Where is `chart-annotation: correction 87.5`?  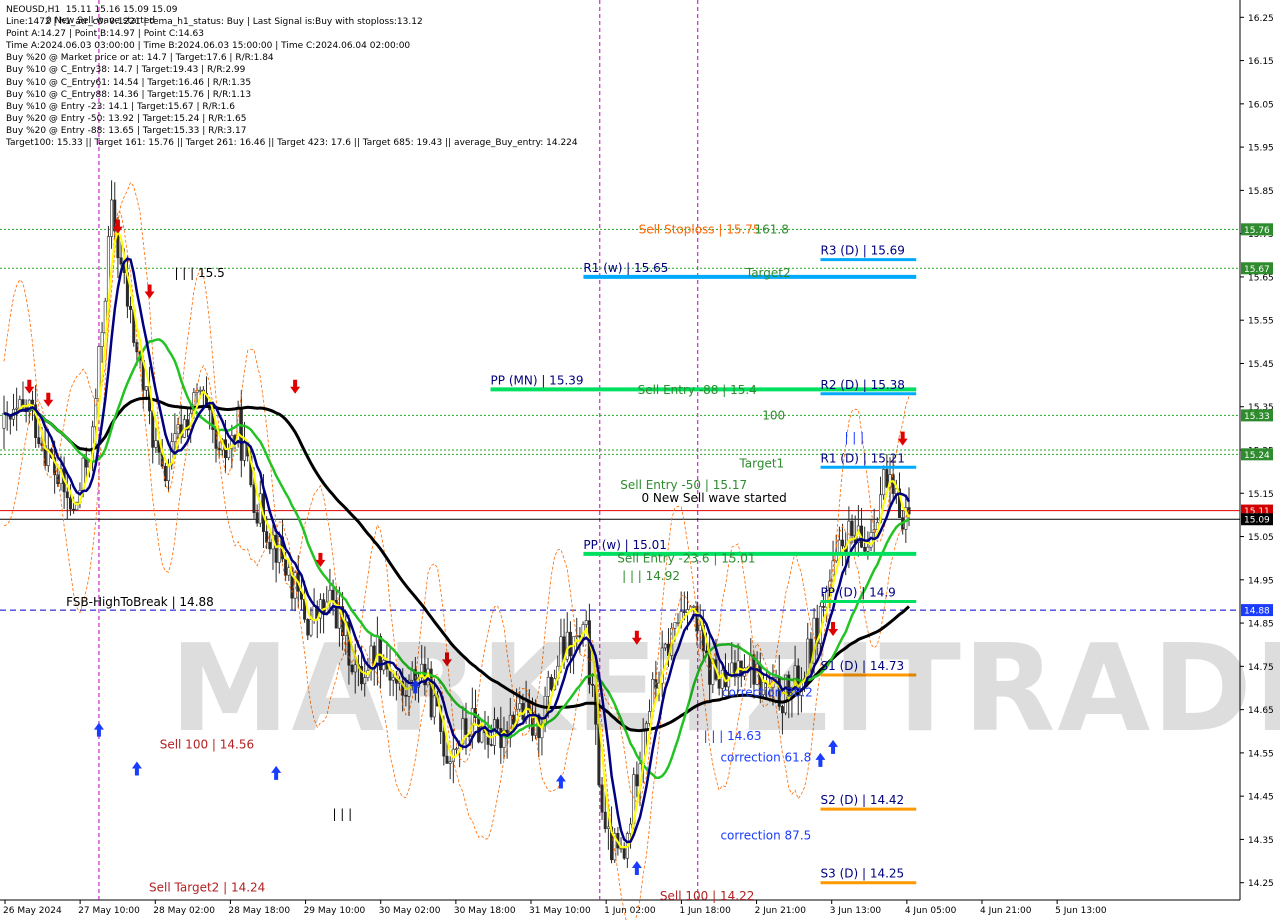
chart-annotation: correction 87.5 is located at coordinates (765, 835).